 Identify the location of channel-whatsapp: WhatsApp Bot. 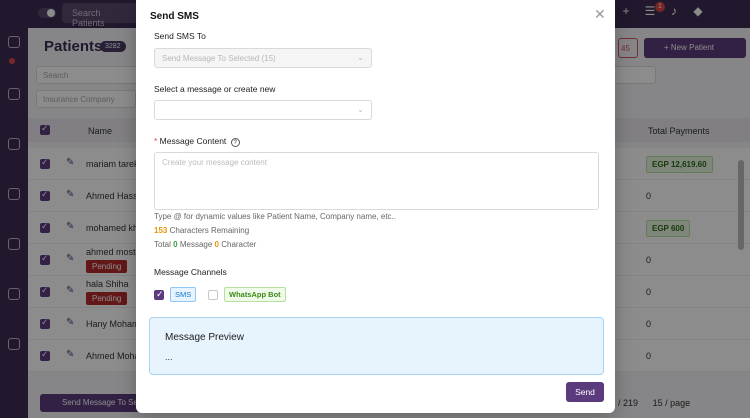
(247, 294).